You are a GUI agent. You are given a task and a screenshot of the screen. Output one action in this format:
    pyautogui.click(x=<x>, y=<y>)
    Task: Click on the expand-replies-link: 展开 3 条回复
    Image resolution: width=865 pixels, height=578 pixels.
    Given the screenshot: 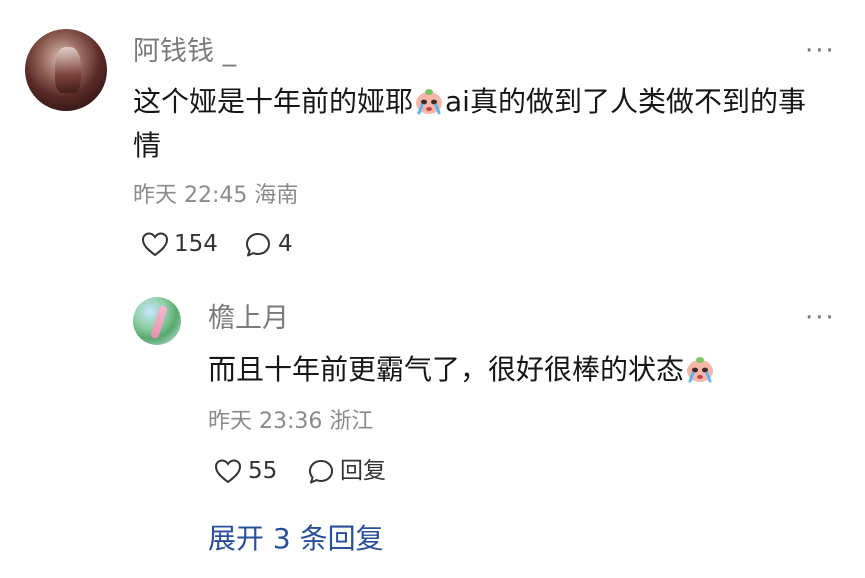 What is the action you would take?
    pyautogui.click(x=296, y=539)
    